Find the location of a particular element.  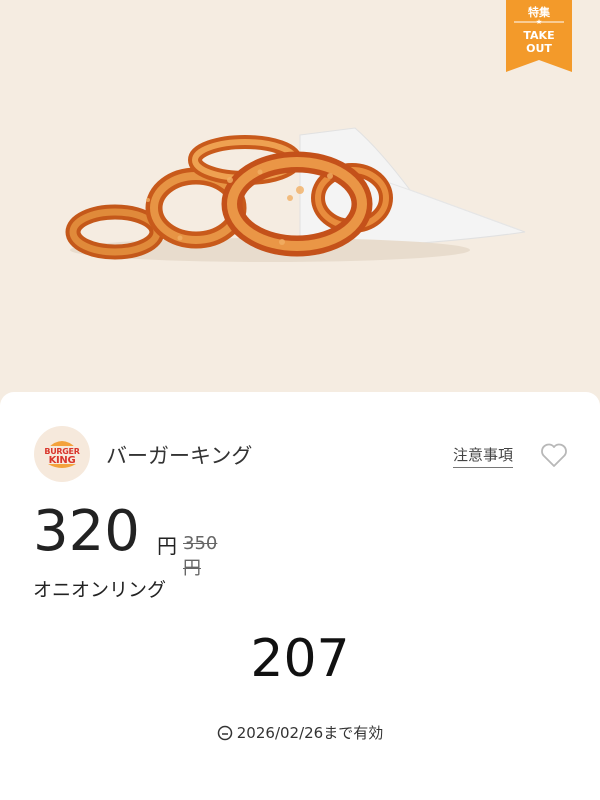

burger-king-logo: BURGER KING is located at coordinates (62, 454).